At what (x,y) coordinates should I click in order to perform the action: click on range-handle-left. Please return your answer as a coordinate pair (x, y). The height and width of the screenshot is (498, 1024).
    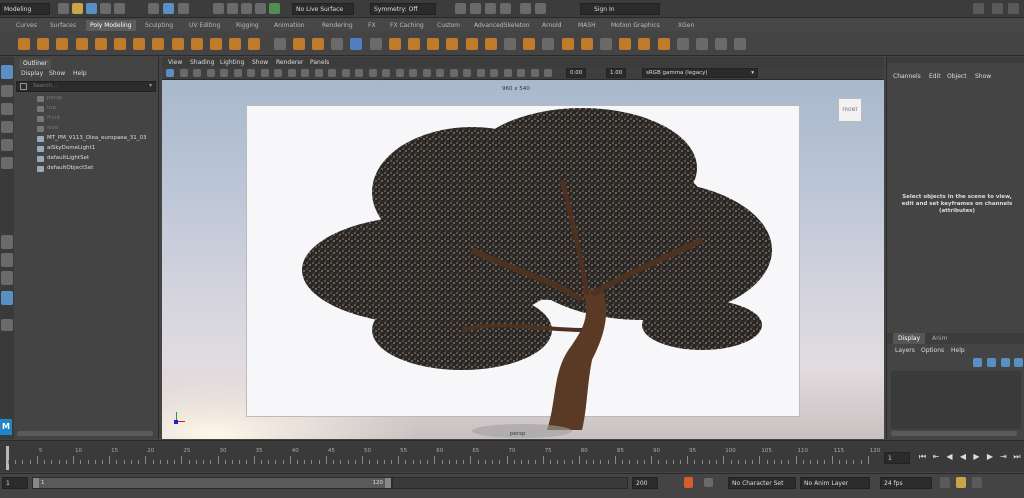
    Looking at the image, I should click on (36, 483).